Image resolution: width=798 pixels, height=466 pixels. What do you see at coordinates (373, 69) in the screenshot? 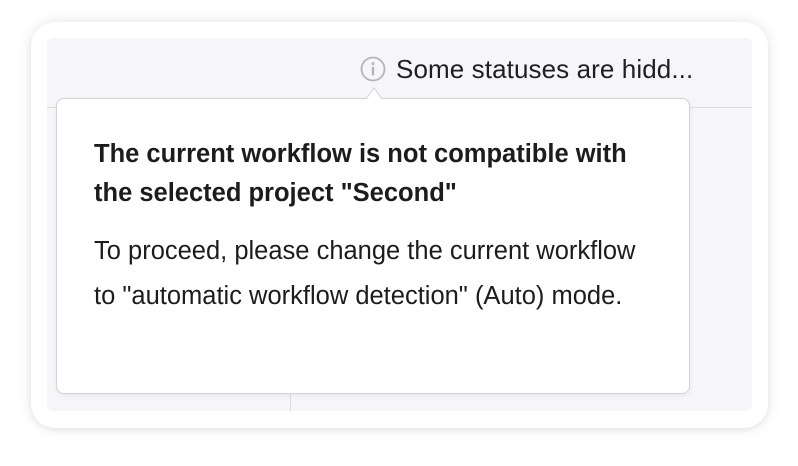
I see `info-circle-icon` at bounding box center [373, 69].